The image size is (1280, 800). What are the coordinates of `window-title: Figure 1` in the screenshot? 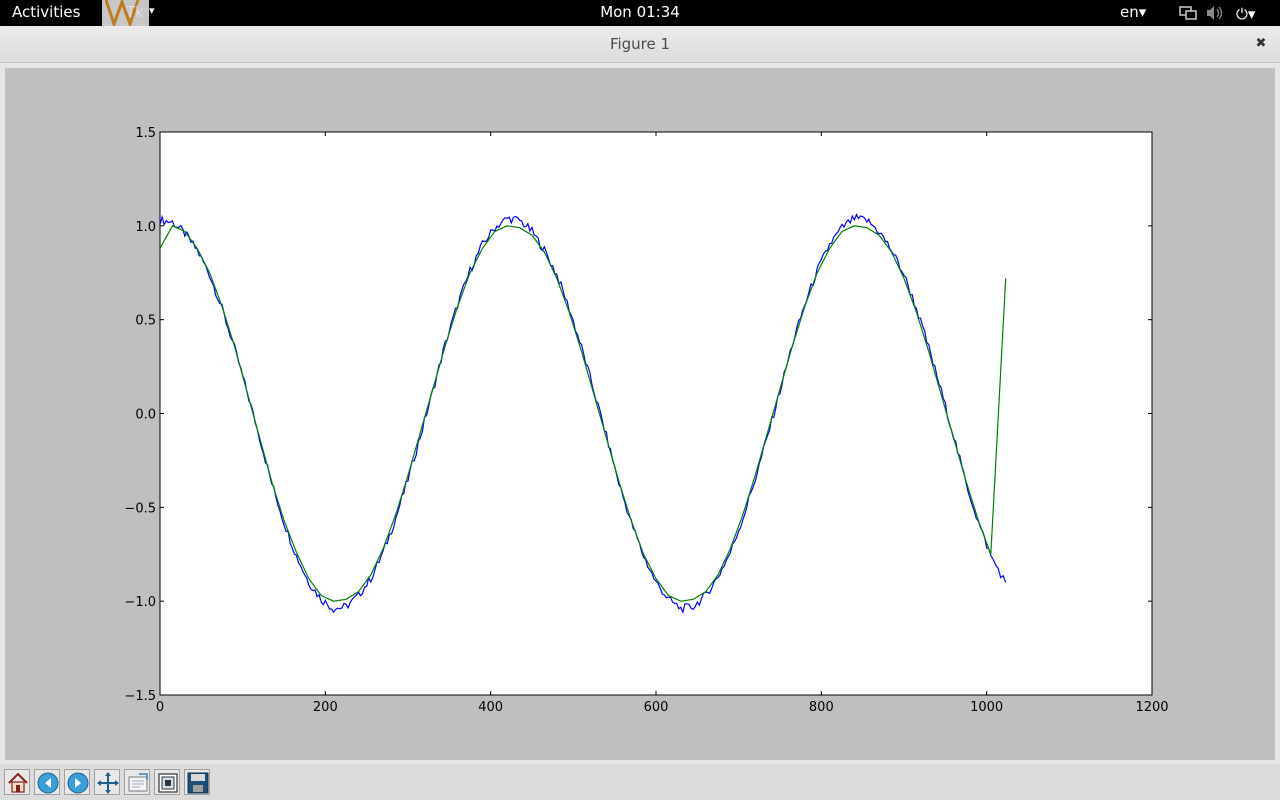 It's located at (640, 44).